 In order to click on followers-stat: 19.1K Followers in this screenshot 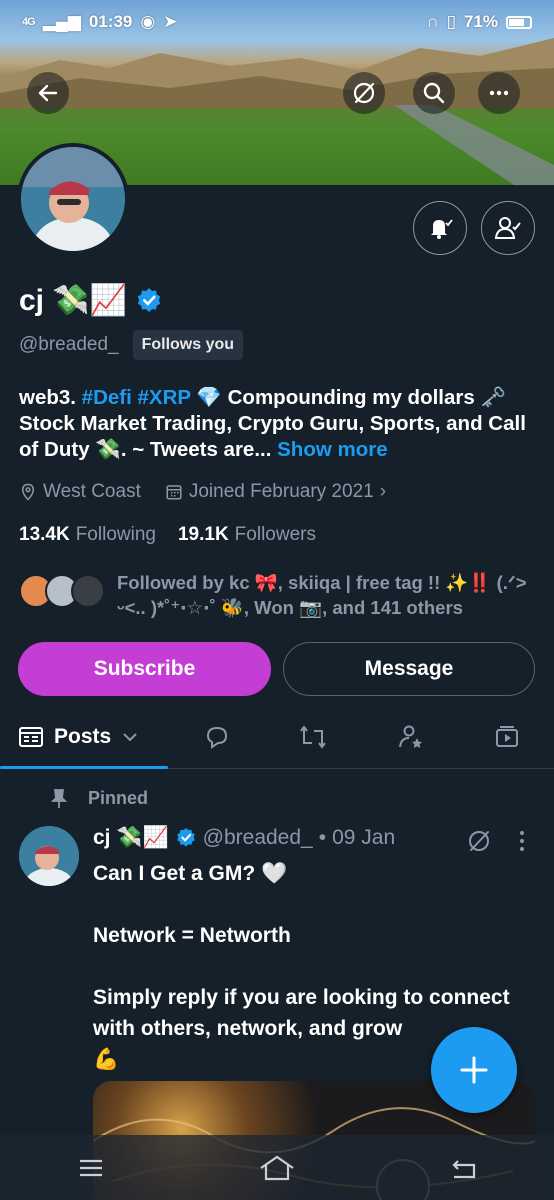, I will do `click(247, 535)`.